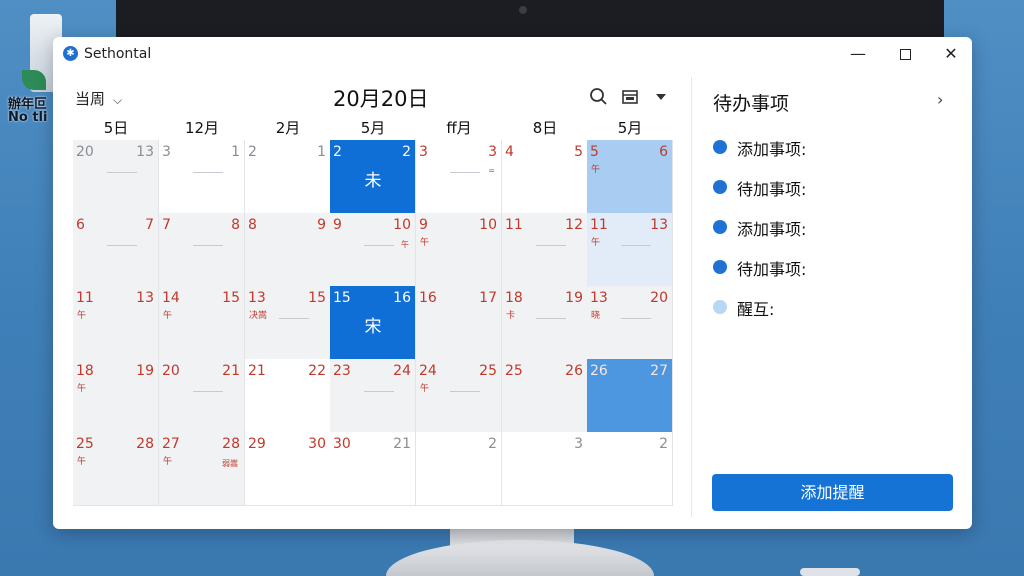 This screenshot has width=1024, height=576. Describe the element at coordinates (545, 469) in the screenshot. I see `calendar-day-cell: 3` at that location.